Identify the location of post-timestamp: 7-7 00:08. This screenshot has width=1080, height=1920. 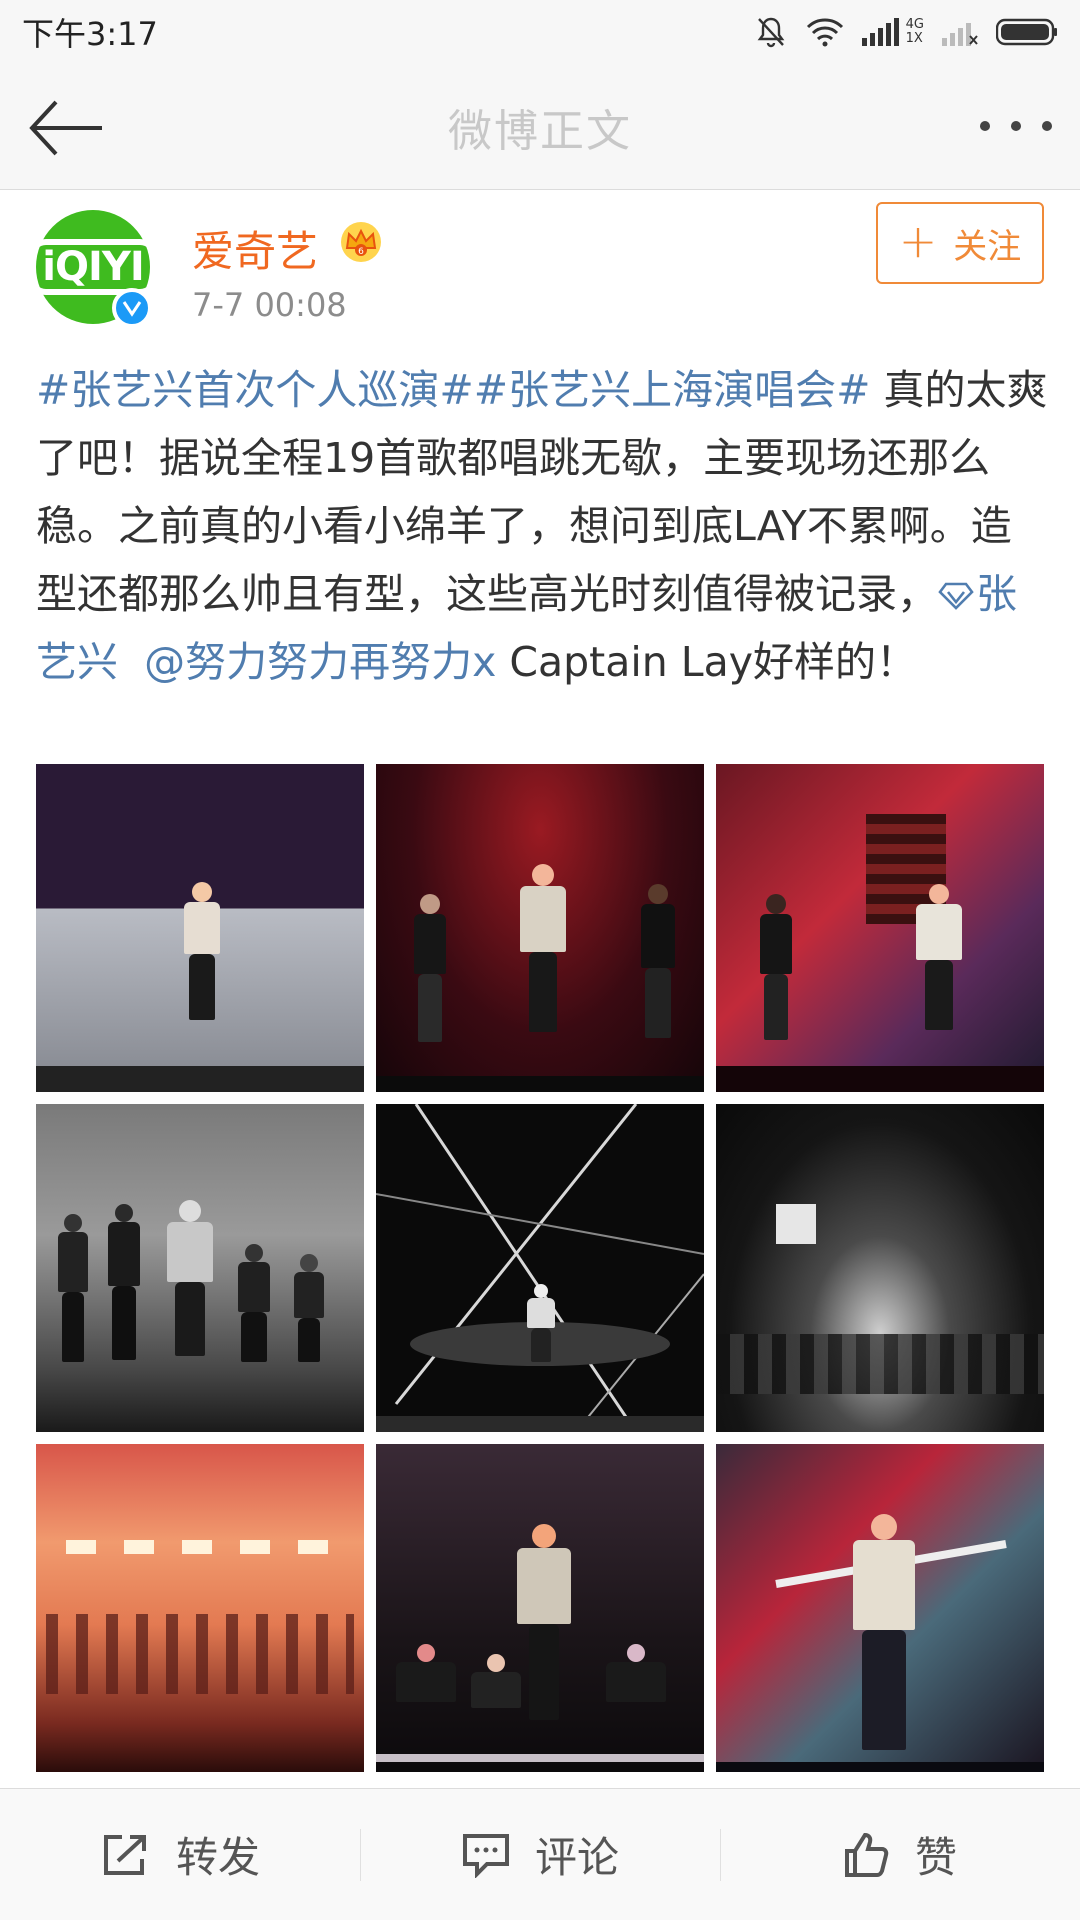
(269, 305).